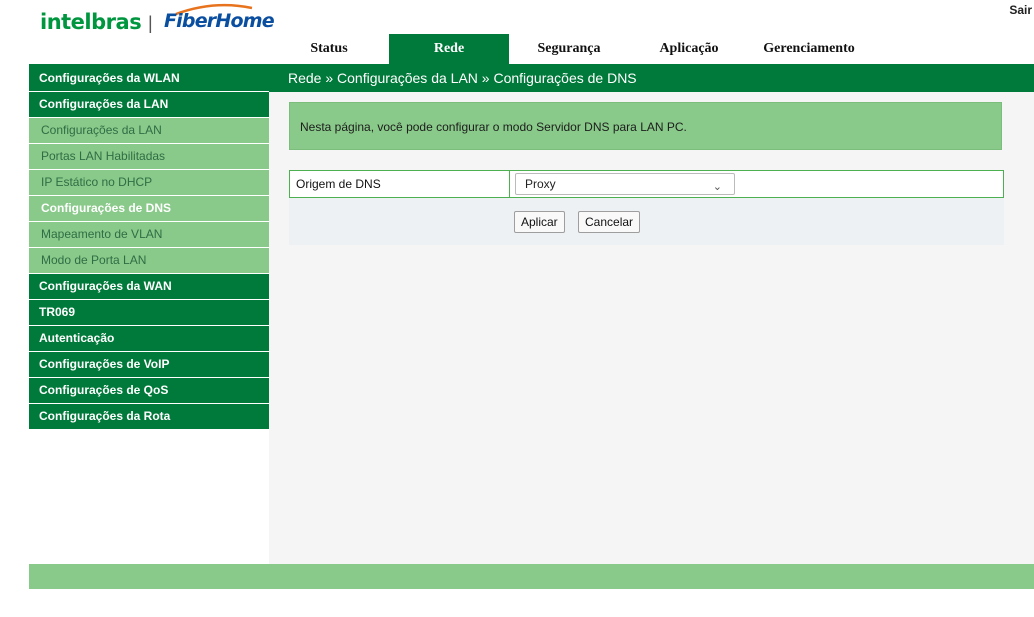 The image size is (1034, 617). Describe the element at coordinates (149, 261) in the screenshot. I see `sidebar-subitem-lan-port-mode: Modo de Porta LAN` at that location.